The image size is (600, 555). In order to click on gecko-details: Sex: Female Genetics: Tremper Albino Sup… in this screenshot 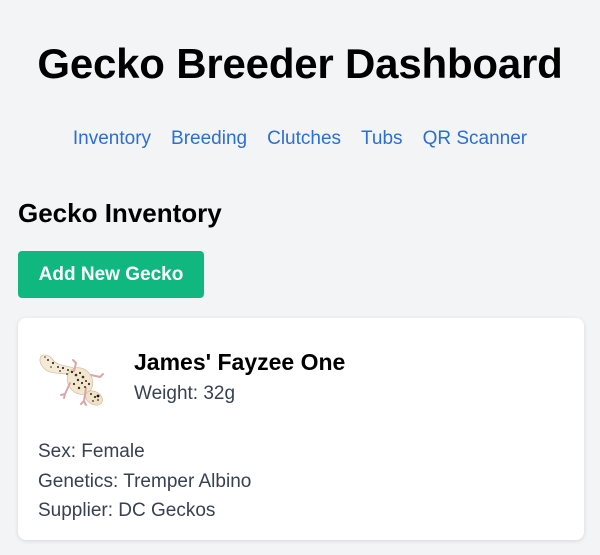, I will do `click(144, 481)`.